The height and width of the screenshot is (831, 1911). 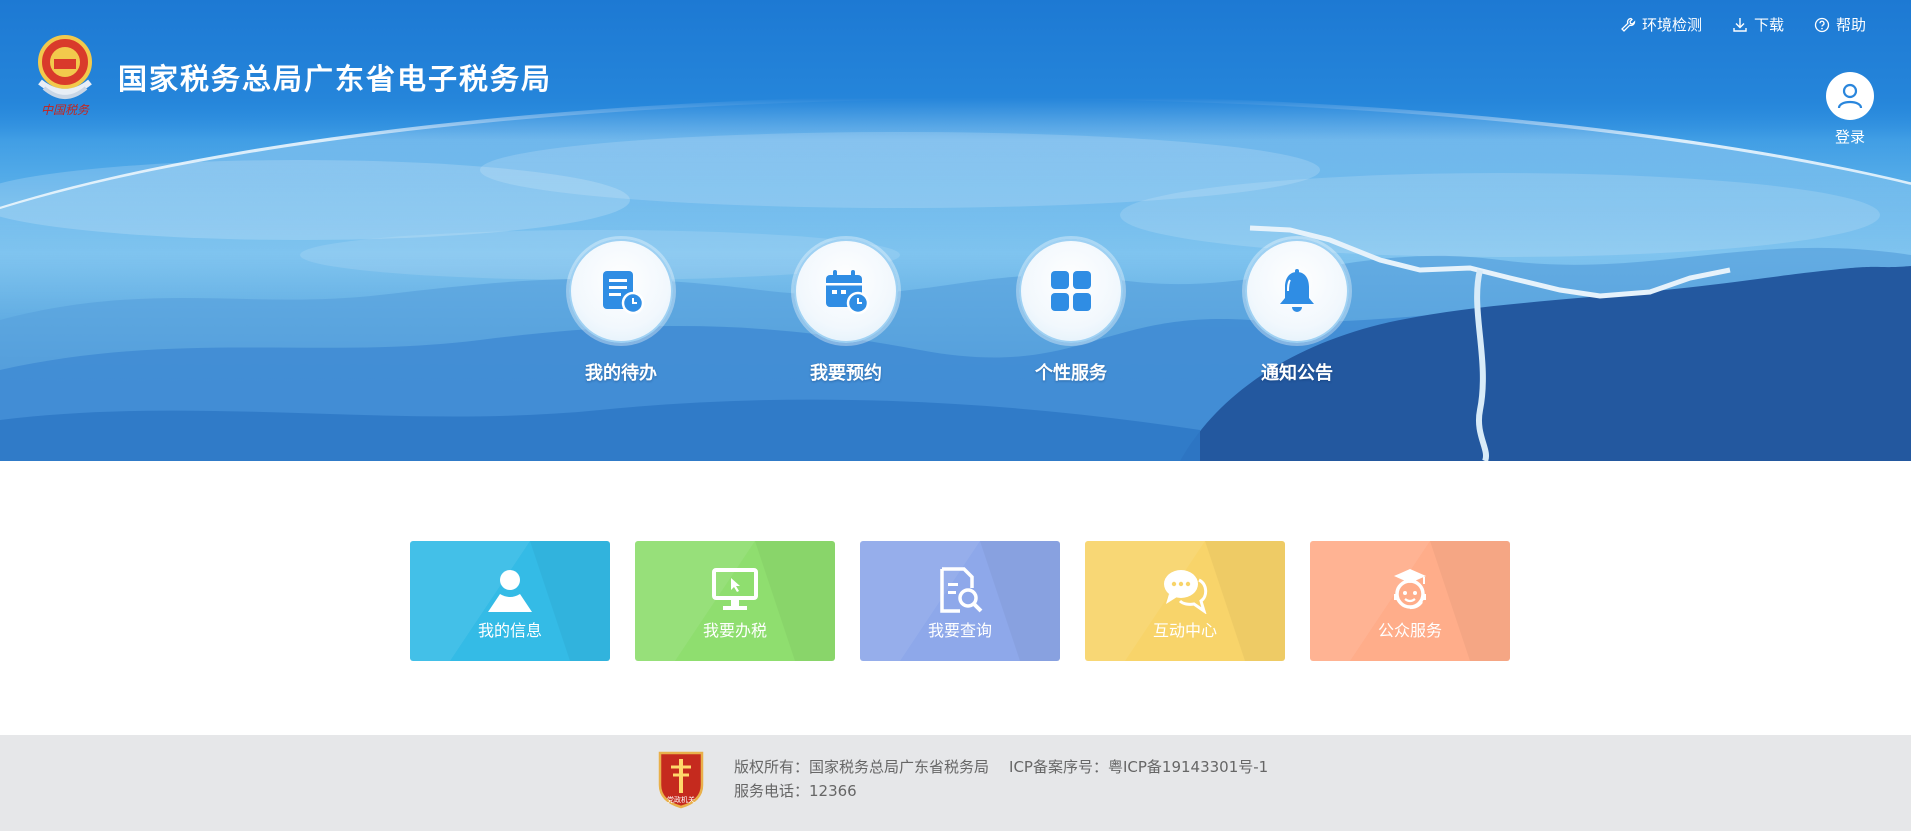 I want to click on user-icon, so click(x=510, y=591).